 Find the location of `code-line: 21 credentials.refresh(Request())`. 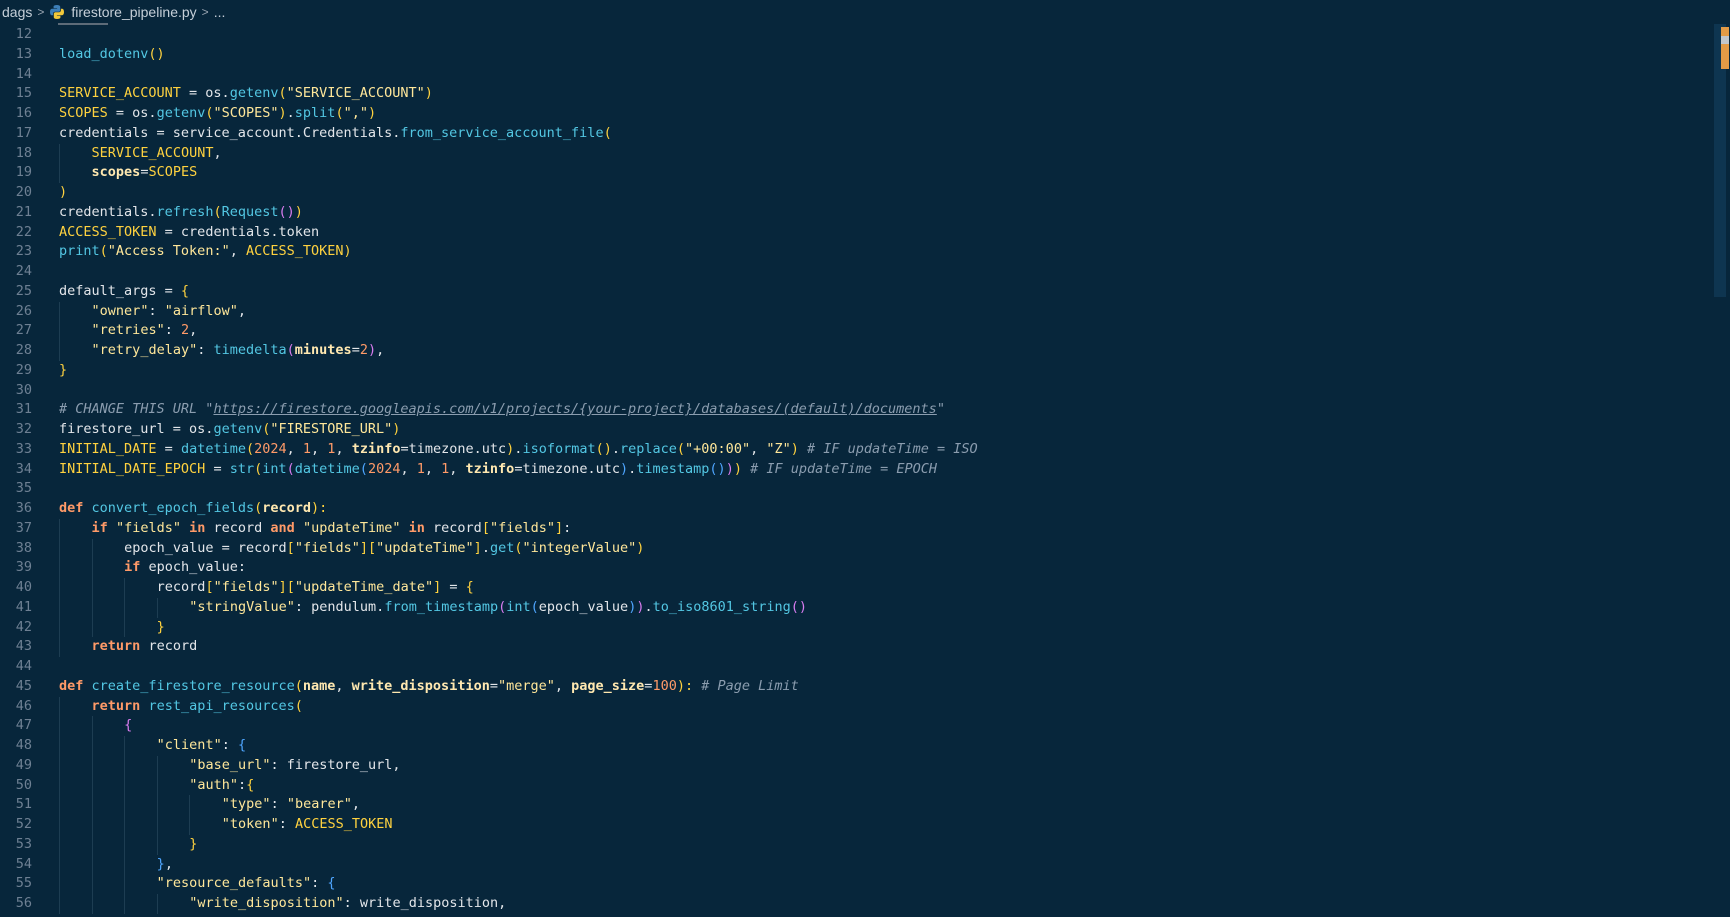

code-line: 21 credentials.refresh(Request()) is located at coordinates (855, 213).